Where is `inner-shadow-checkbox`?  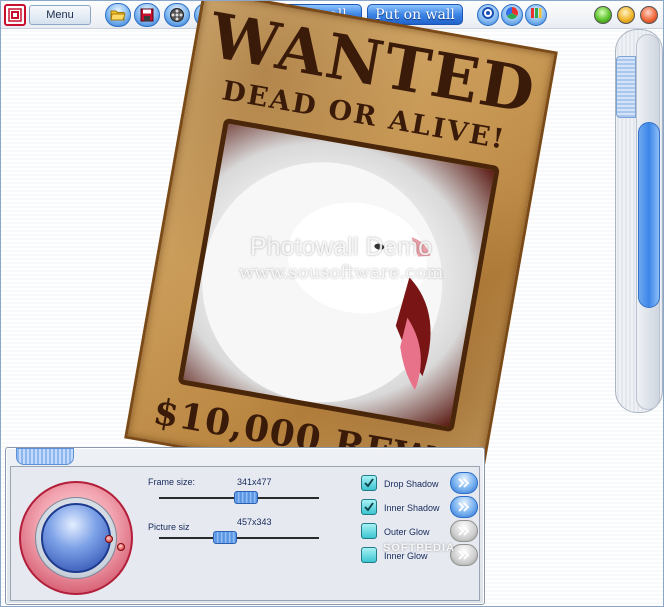 inner-shadow-checkbox is located at coordinates (369, 507).